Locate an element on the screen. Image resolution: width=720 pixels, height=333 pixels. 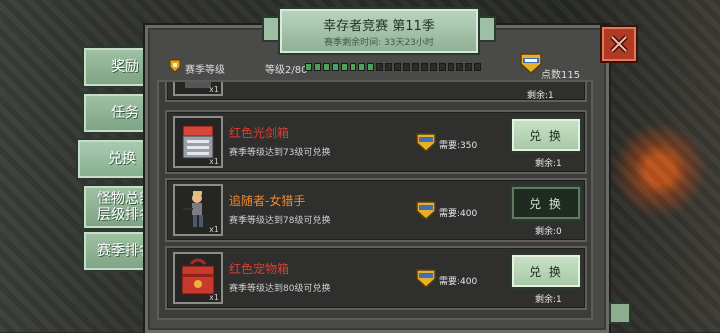
tab-exchange-label: 兑换 is located at coordinates (122, 159).